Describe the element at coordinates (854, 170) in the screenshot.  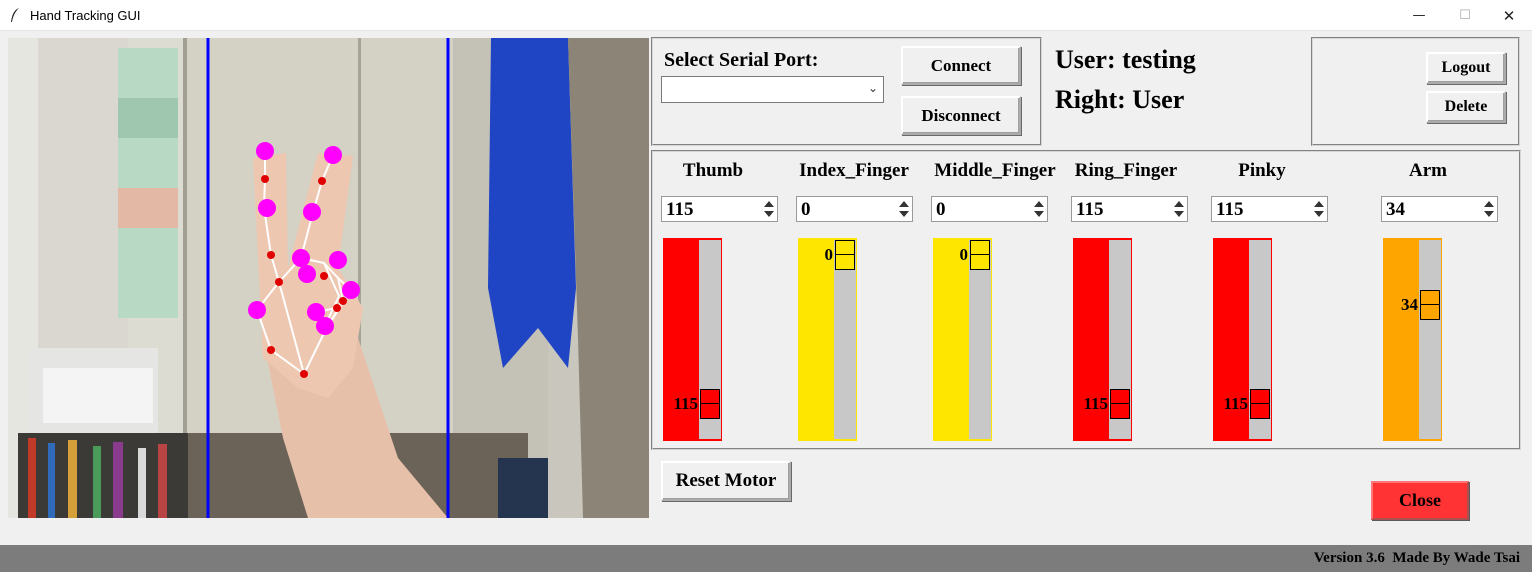
I see `index-finger-label: Index_Finger` at that location.